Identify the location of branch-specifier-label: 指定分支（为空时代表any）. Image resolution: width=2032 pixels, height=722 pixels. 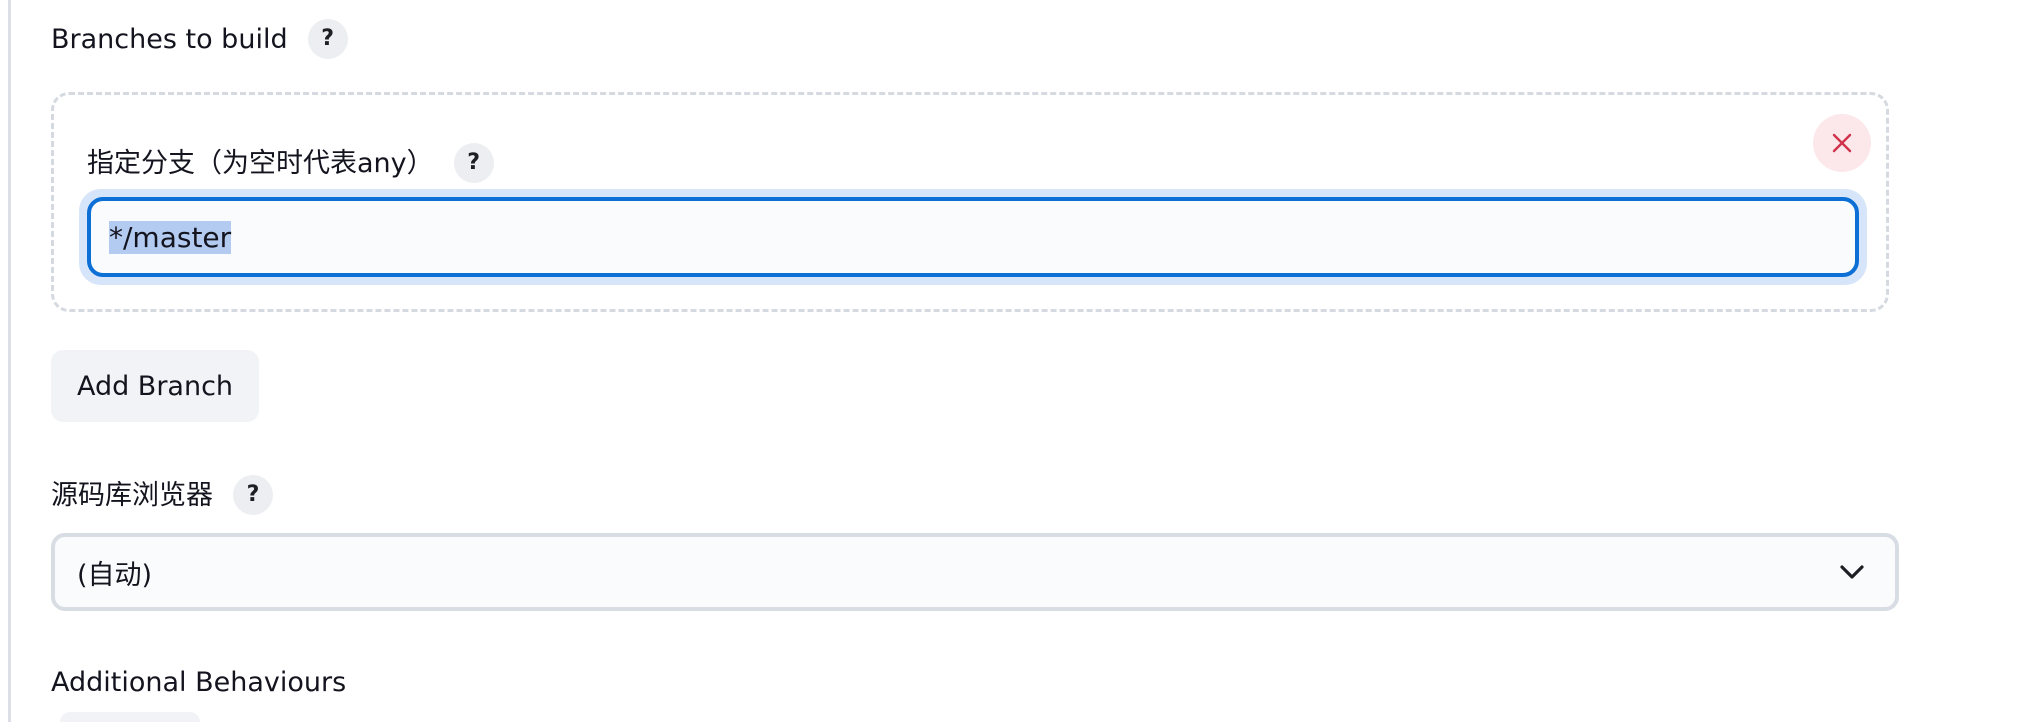
(260, 163).